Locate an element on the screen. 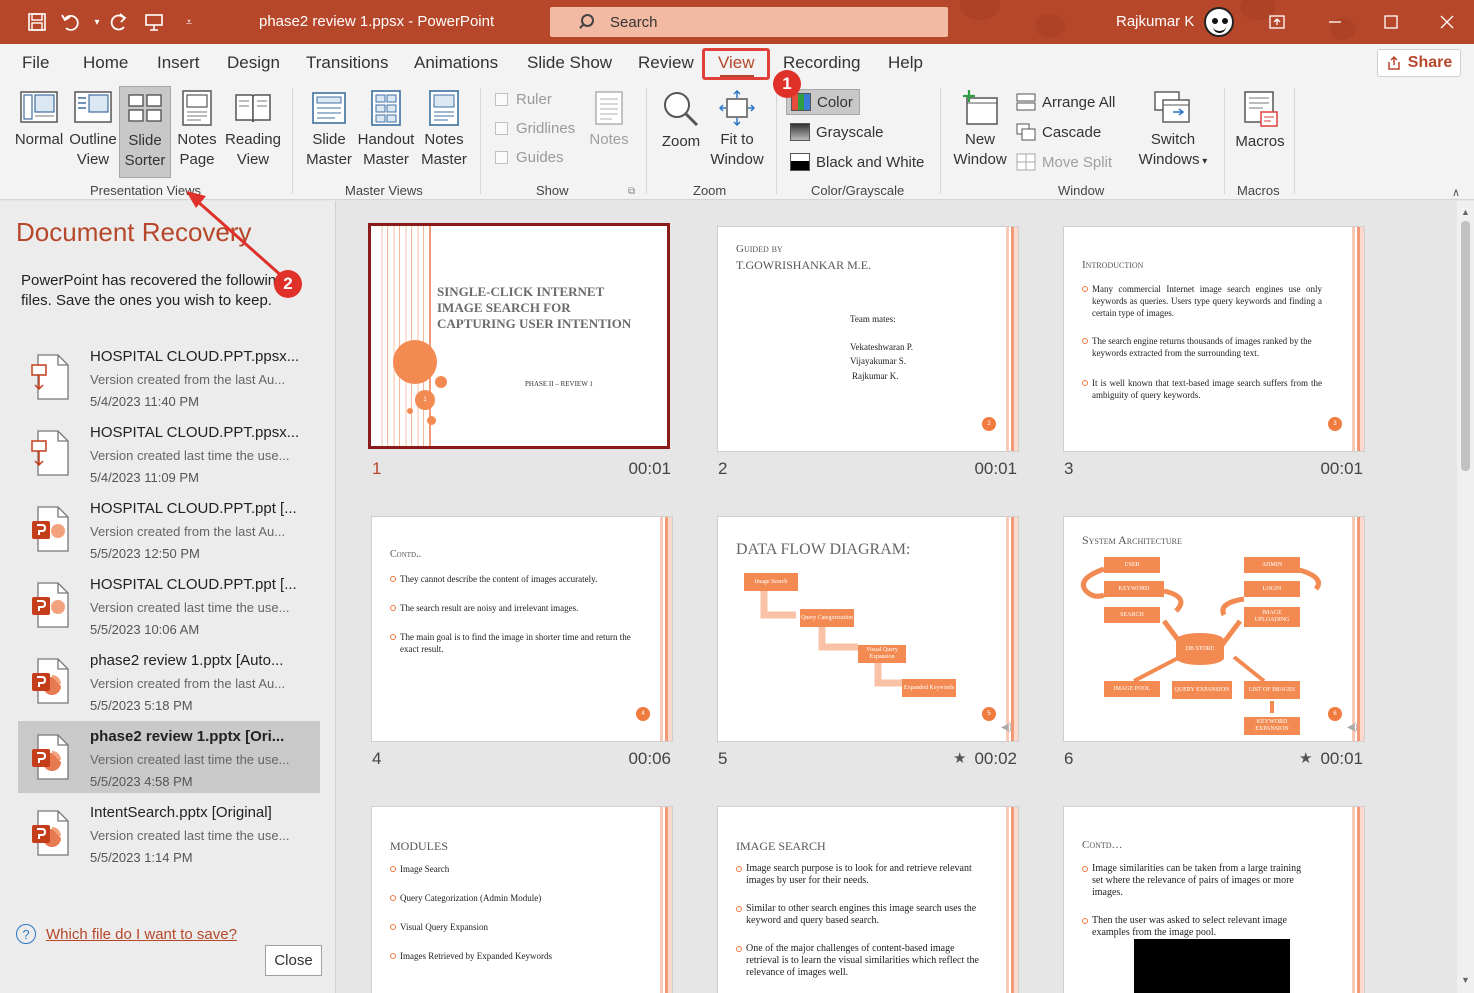 Image resolution: width=1474 pixels, height=993 pixels. help-link: ? Which file do I want to save? is located at coordinates (126, 934).